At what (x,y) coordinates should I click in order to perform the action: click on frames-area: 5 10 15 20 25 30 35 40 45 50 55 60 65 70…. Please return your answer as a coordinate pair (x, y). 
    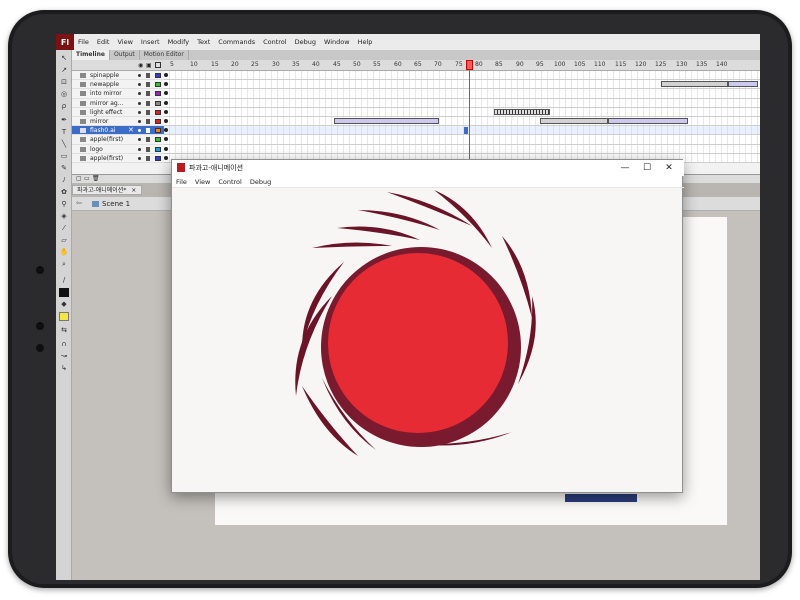
    Looking at the image, I should click on (462, 117).